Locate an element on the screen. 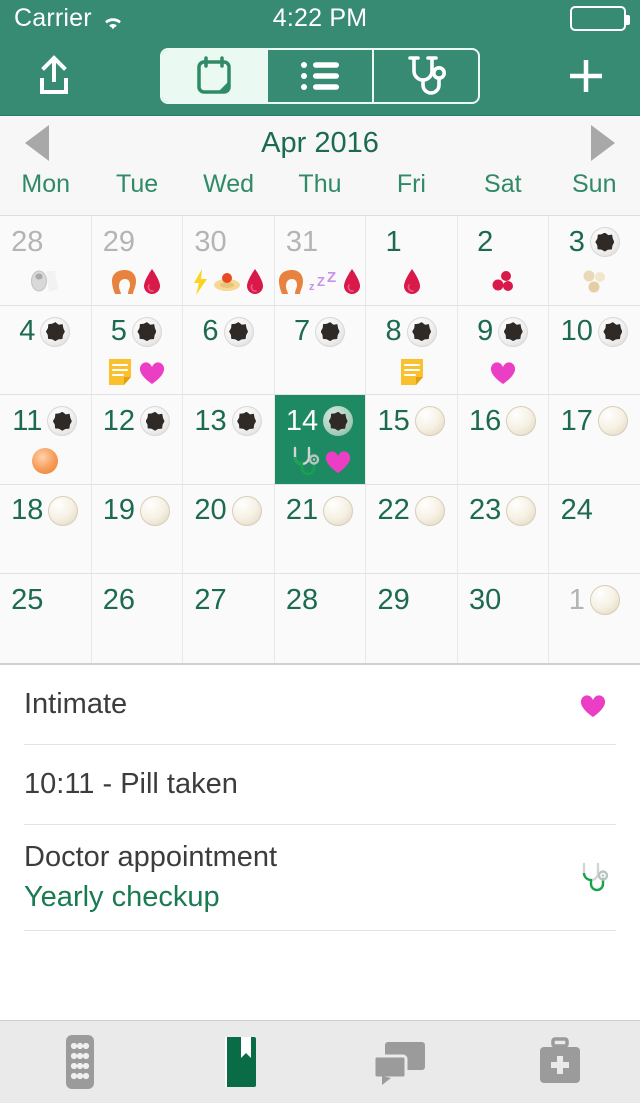 The width and height of the screenshot is (640, 1103). calendar-day-cell: 27 is located at coordinates (229, 618).